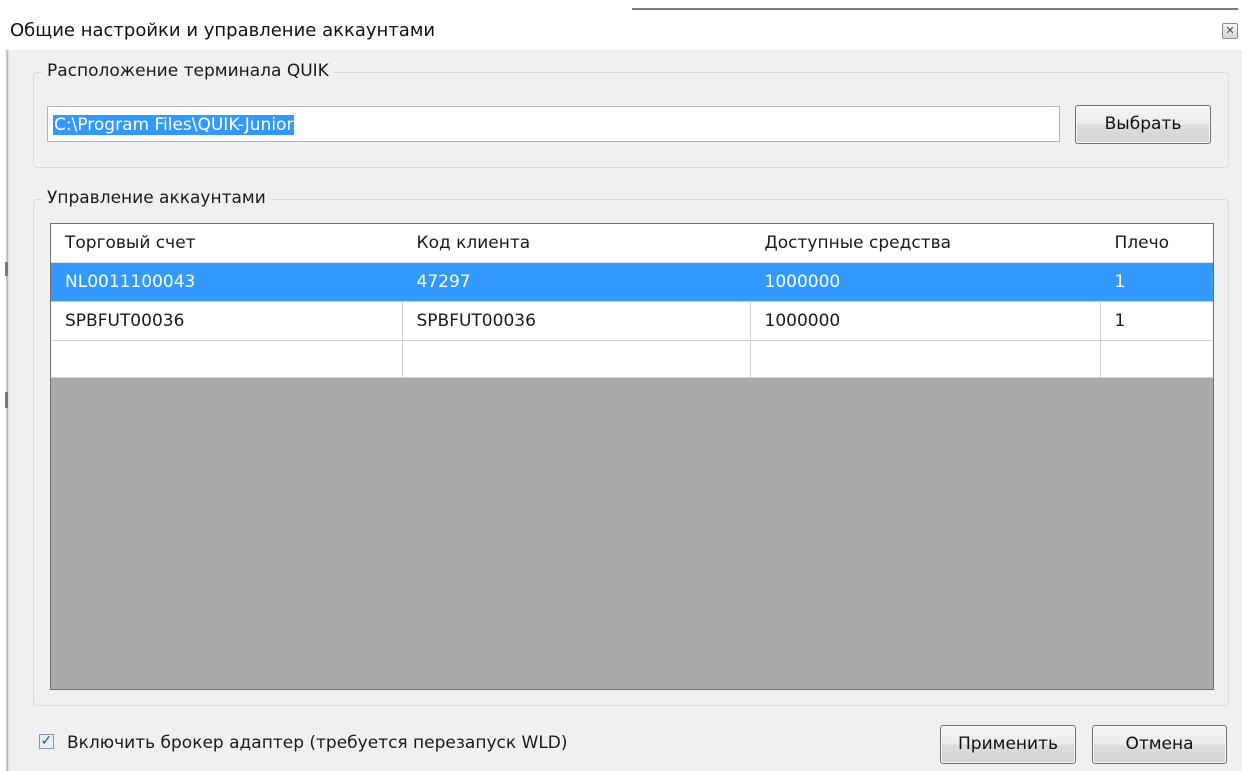  I want to click on cell-new-account, so click(227, 359).